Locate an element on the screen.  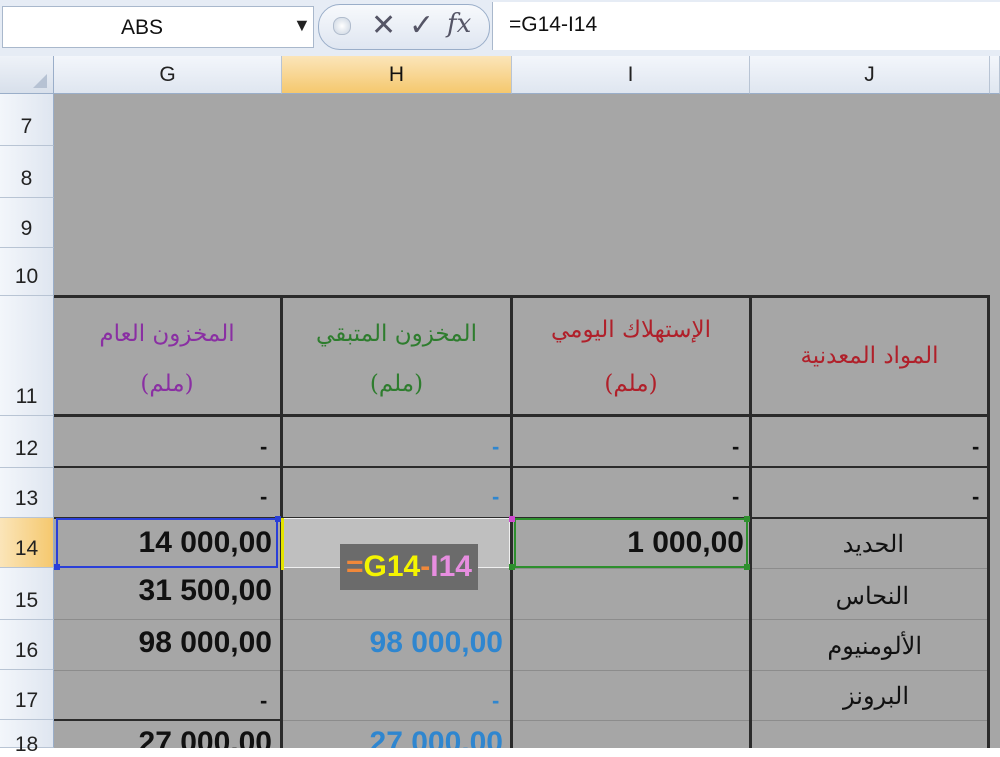
cell-g16: 98 000,00 is located at coordinates (163, 643).